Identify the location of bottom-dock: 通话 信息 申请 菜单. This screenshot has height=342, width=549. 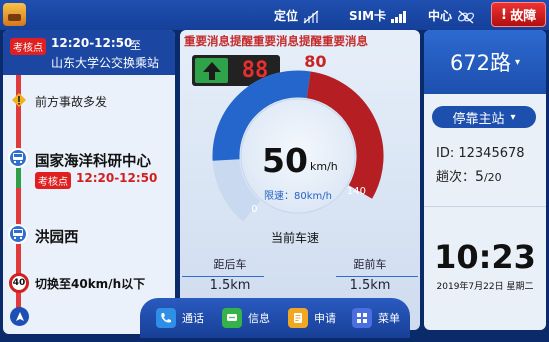
(275, 318).